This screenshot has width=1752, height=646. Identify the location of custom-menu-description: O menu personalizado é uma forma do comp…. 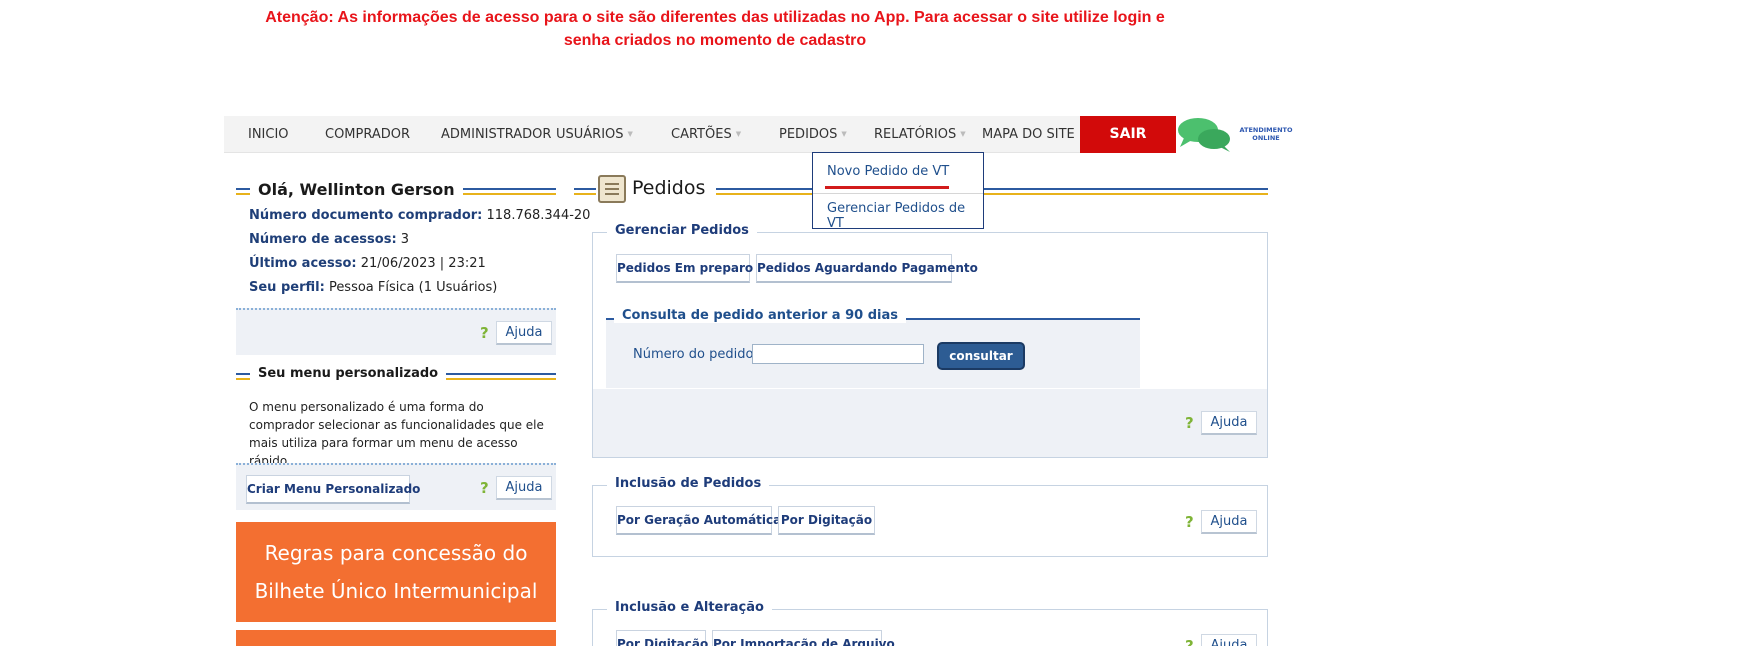
(396, 434).